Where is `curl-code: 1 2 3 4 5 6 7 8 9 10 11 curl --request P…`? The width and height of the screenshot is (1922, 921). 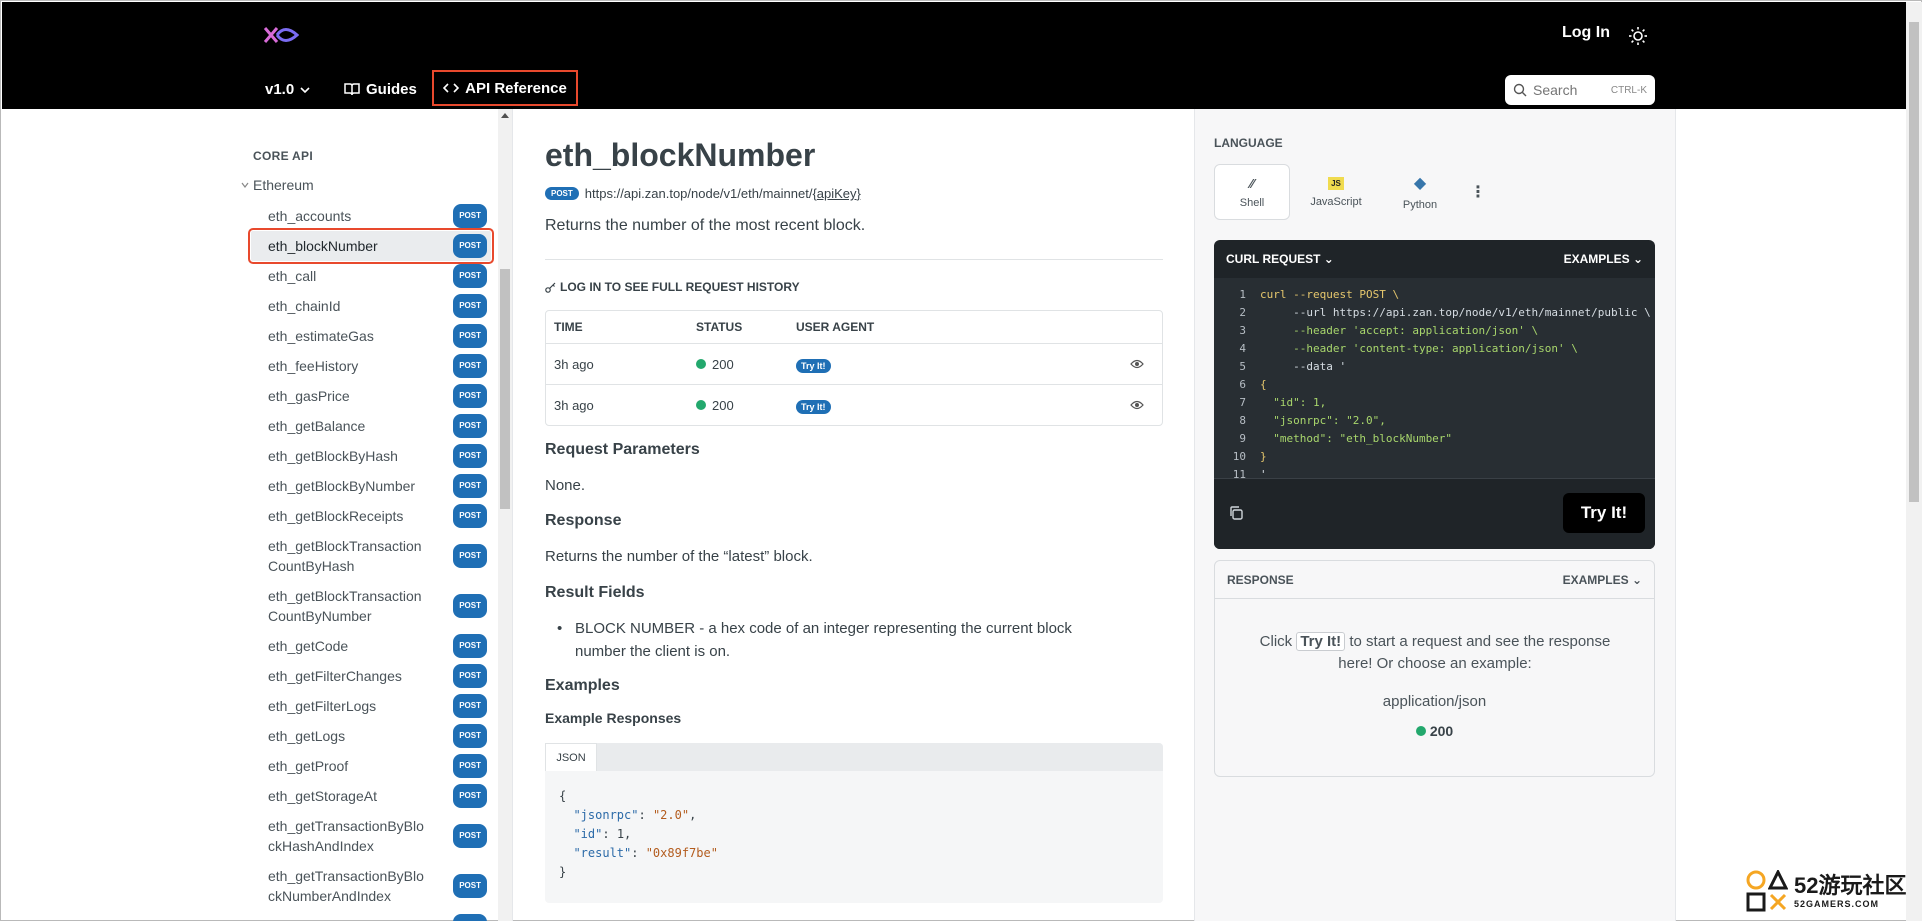 curl-code: 1 2 3 4 5 6 7 8 9 10 11 curl --request P… is located at coordinates (1434, 379).